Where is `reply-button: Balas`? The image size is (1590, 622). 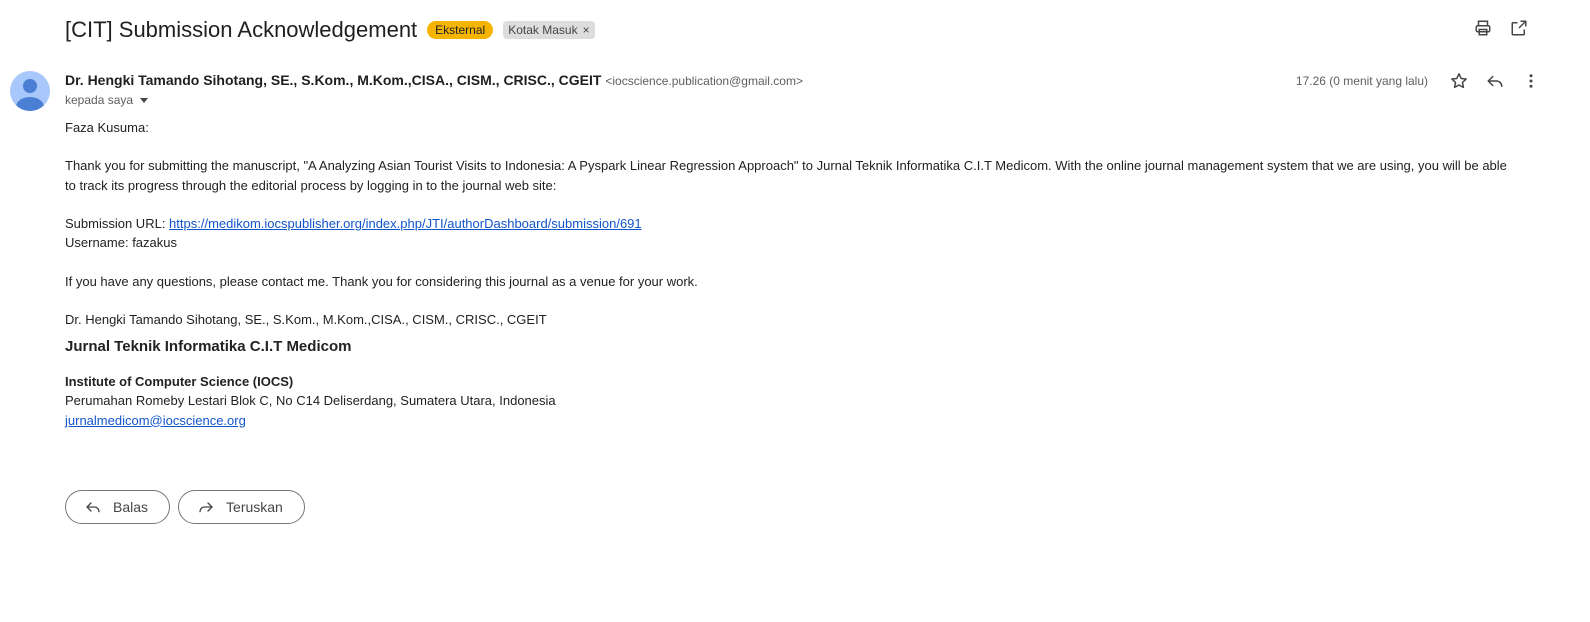 reply-button: Balas is located at coordinates (118, 507).